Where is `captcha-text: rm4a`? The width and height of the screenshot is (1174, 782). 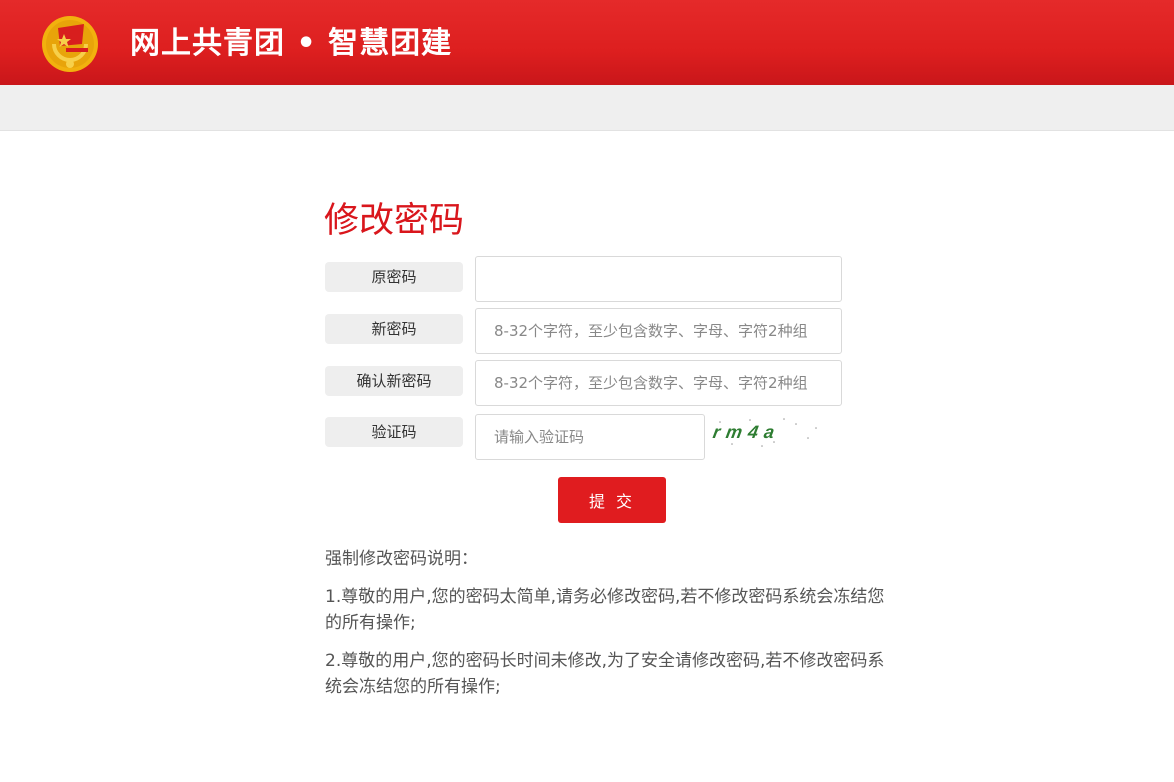 captcha-text: rm4a is located at coordinates (747, 432).